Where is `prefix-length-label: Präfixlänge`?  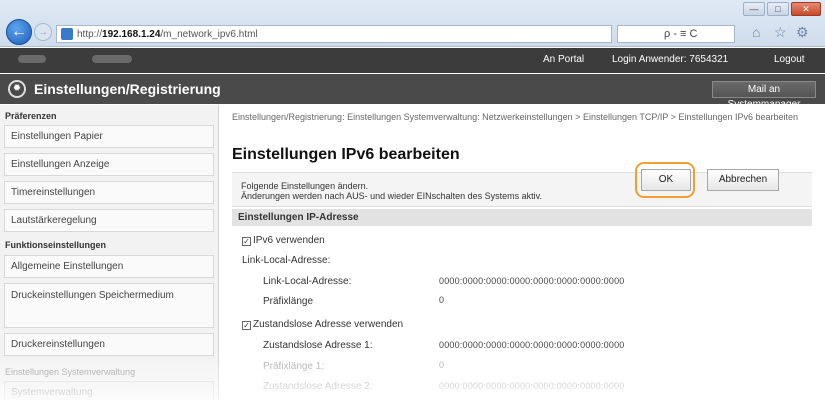 prefix-length-label: Präfixlänge is located at coordinates (288, 301).